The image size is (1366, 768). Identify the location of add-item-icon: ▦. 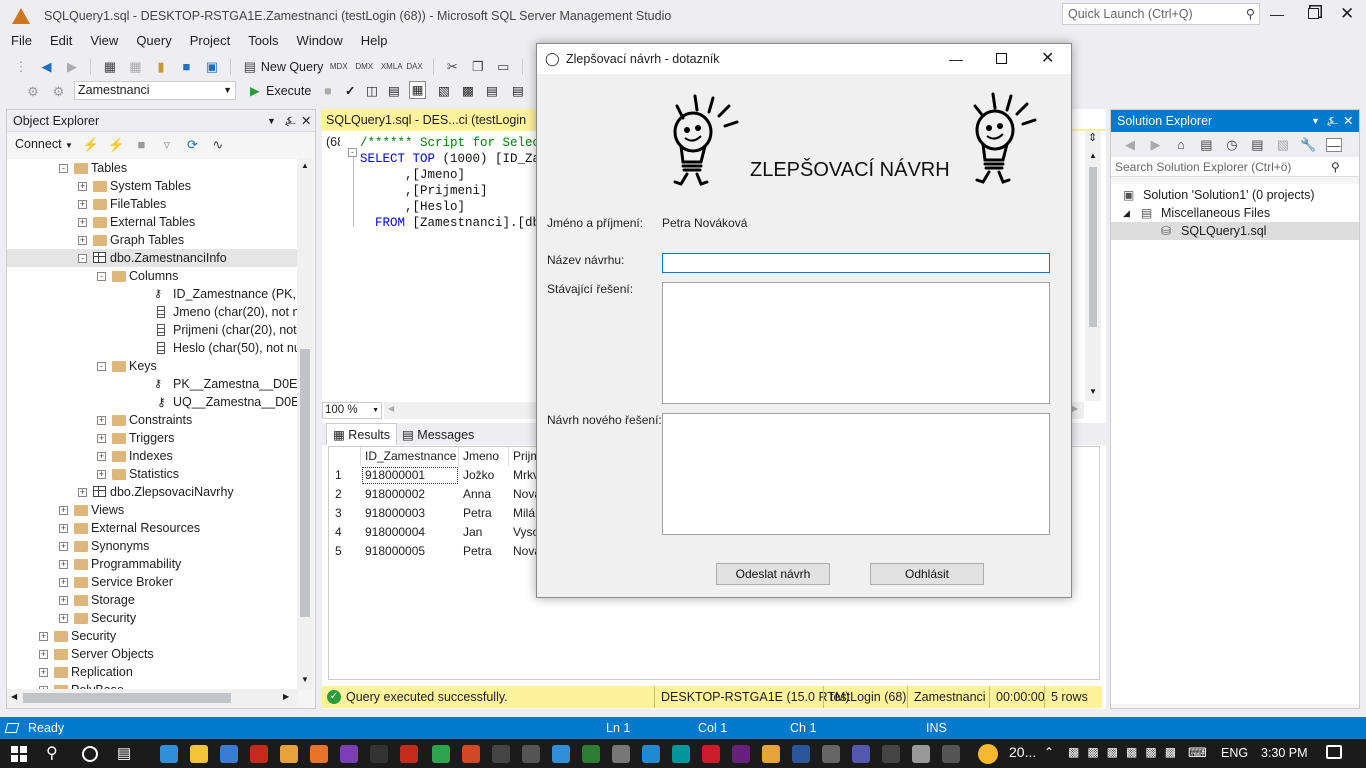
(135, 66).